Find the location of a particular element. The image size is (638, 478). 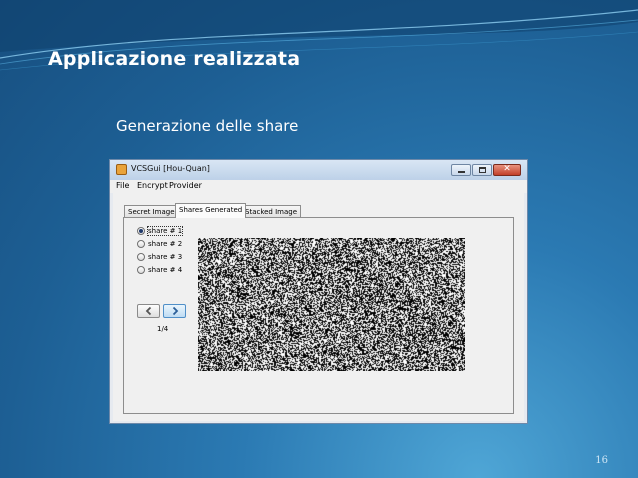

window-controls: ✕ is located at coordinates (486, 170).